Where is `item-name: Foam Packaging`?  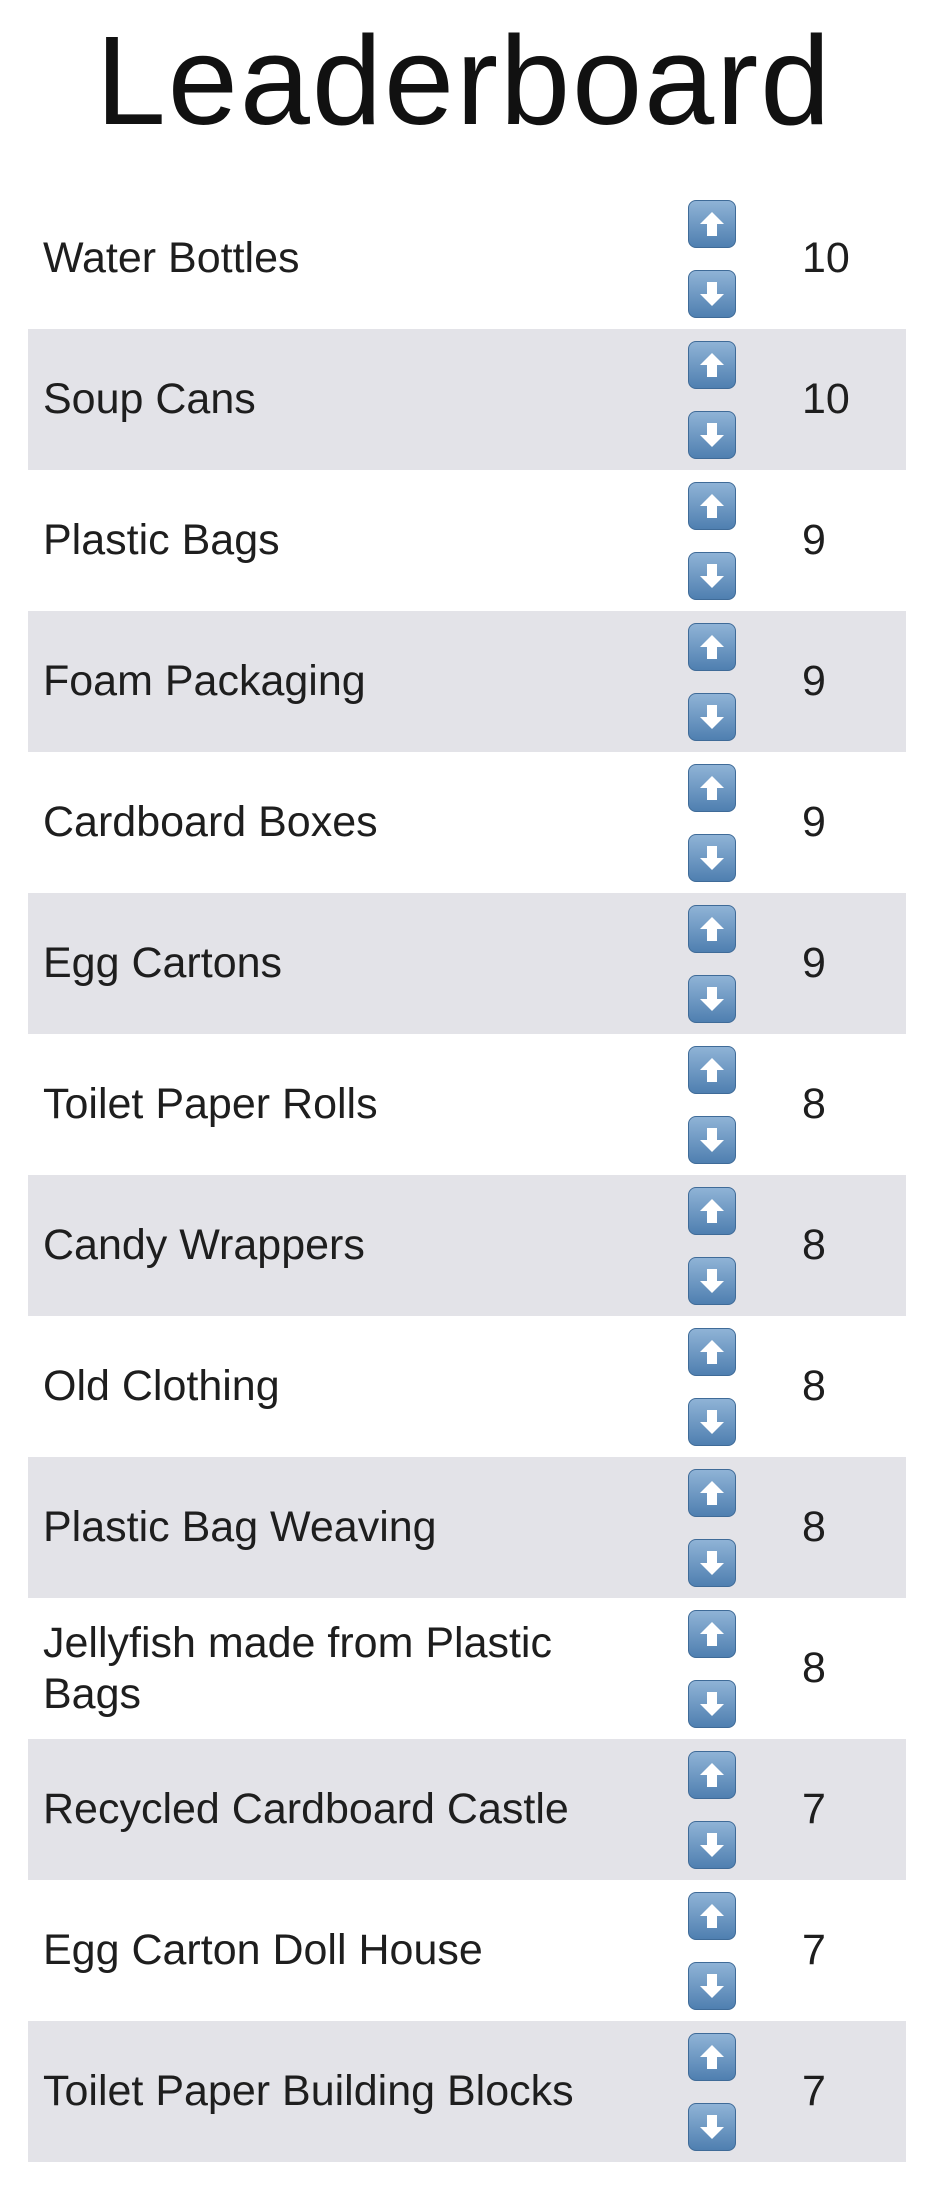
item-name: Foam Packaging is located at coordinates (204, 681).